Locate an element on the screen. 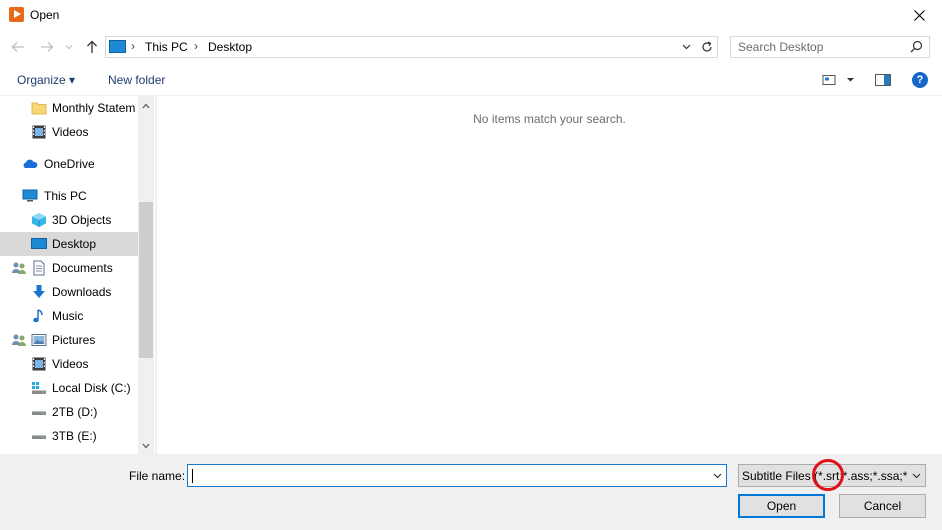  forward-button is located at coordinates (47, 47).